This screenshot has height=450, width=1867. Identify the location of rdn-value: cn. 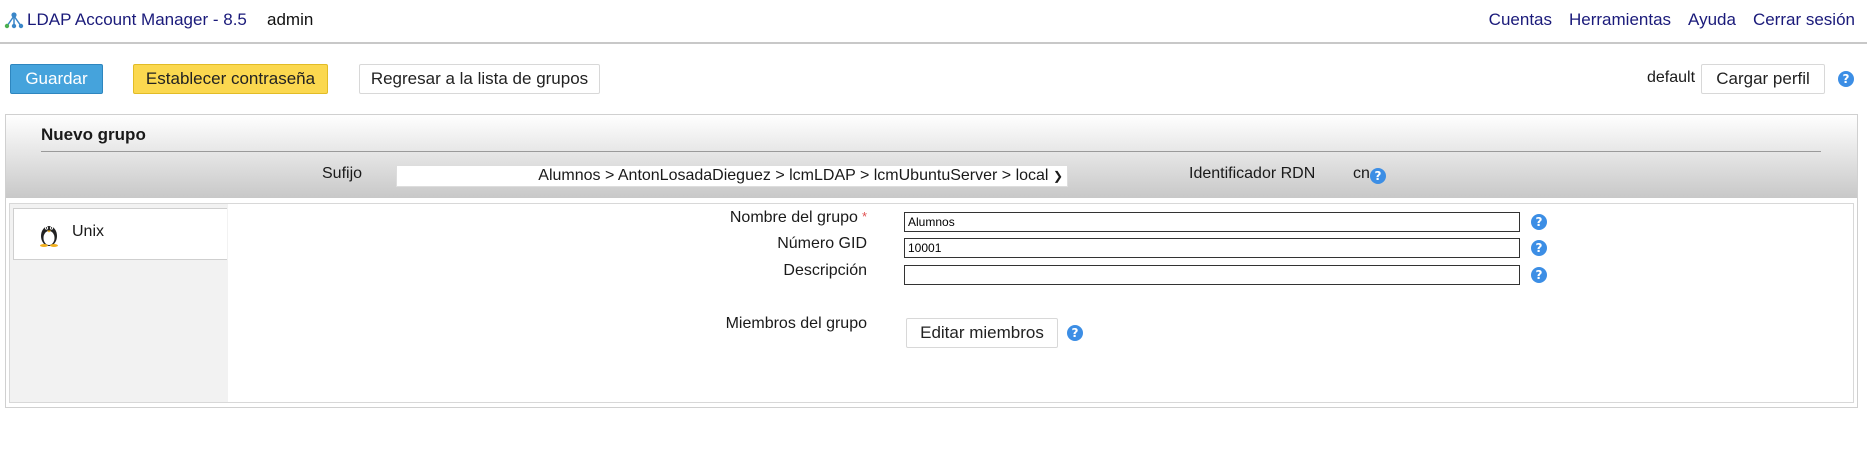
(1361, 173).